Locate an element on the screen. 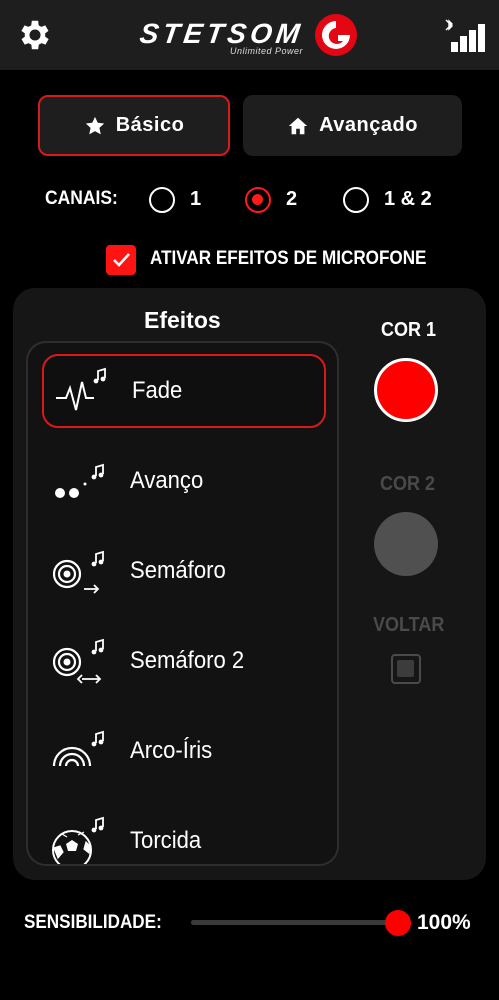  effect-label: Avanço is located at coordinates (167, 480).